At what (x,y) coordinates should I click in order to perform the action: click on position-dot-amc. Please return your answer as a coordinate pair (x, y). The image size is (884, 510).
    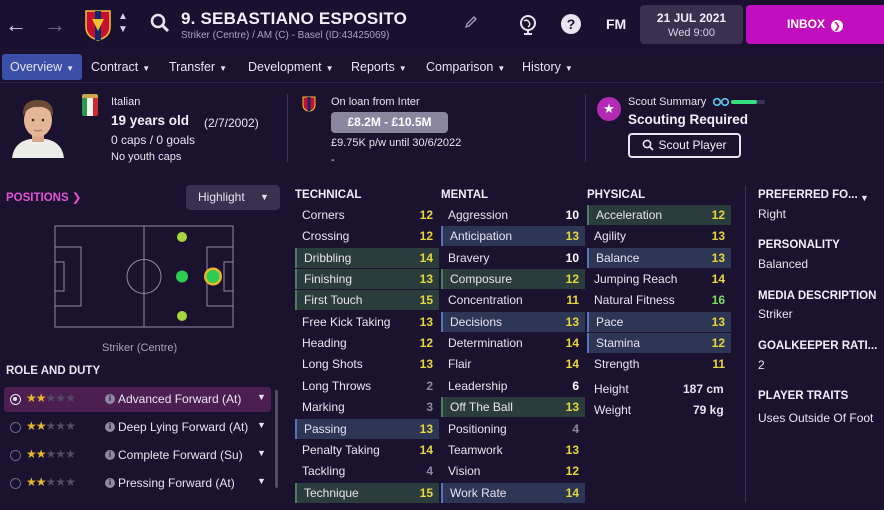
    Looking at the image, I should click on (182, 276).